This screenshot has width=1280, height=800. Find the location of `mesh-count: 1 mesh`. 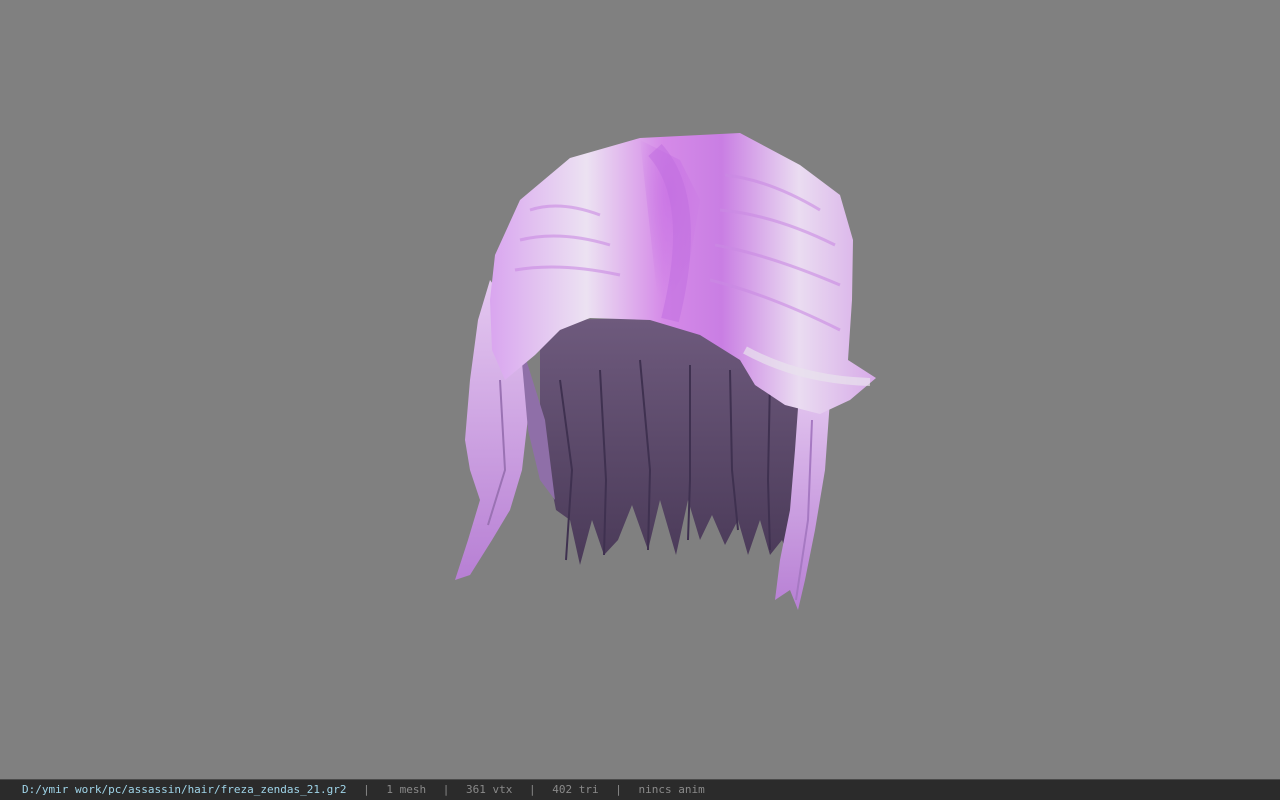

mesh-count: 1 mesh is located at coordinates (406, 789).